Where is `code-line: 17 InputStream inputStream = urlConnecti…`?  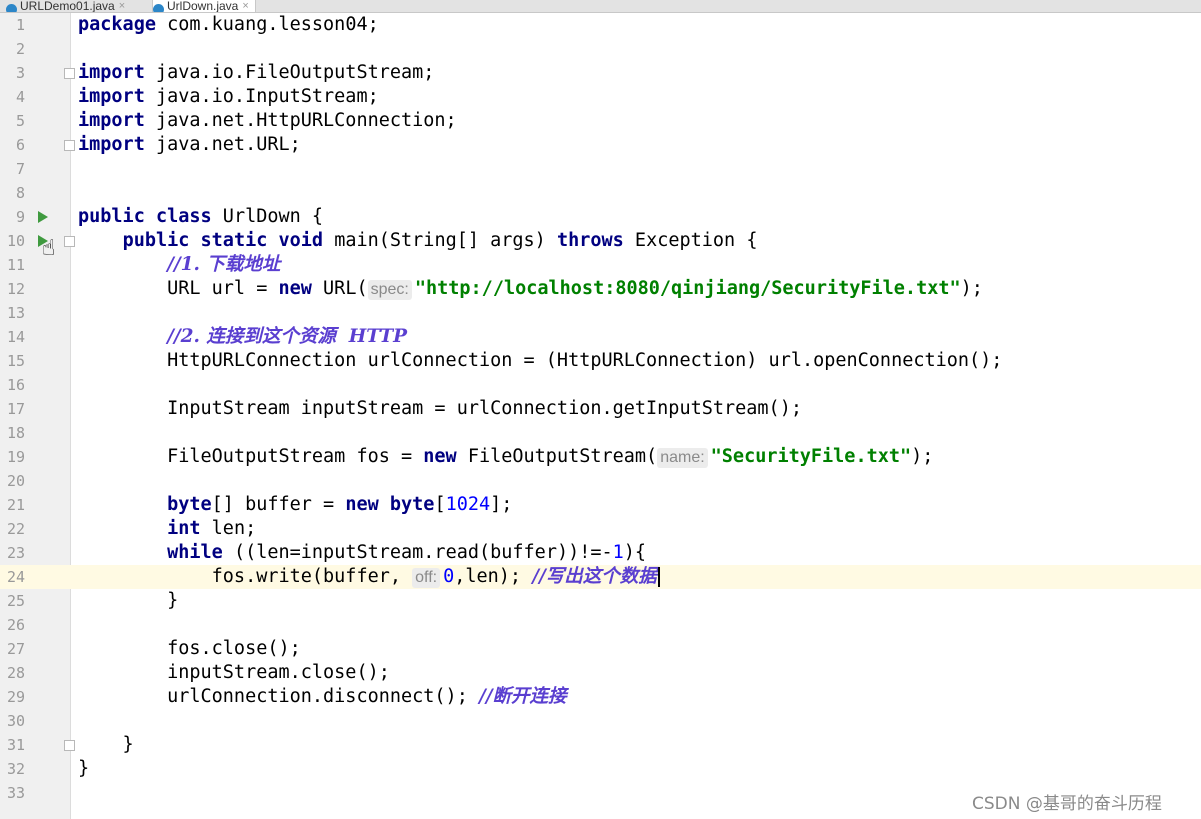 code-line: 17 InputStream inputStream = urlConnecti… is located at coordinates (600, 409).